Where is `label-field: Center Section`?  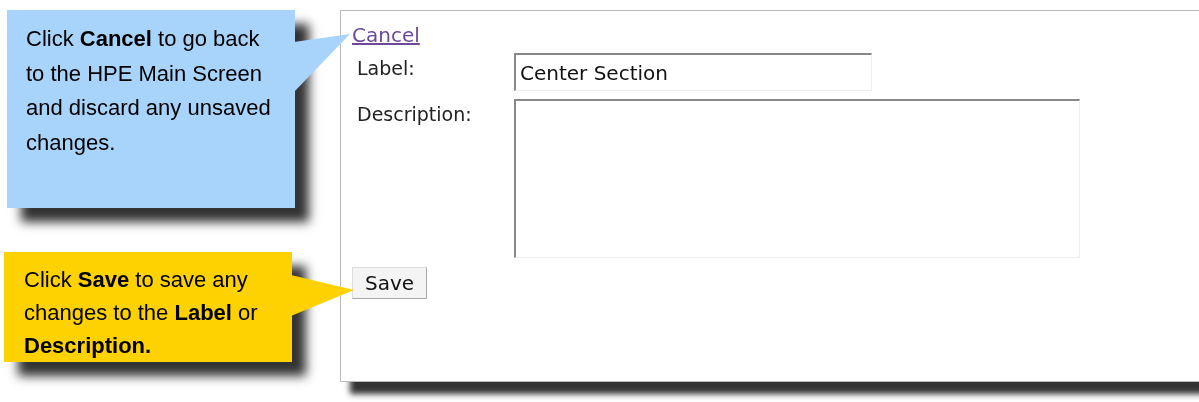
label-field: Center Section is located at coordinates (693, 72).